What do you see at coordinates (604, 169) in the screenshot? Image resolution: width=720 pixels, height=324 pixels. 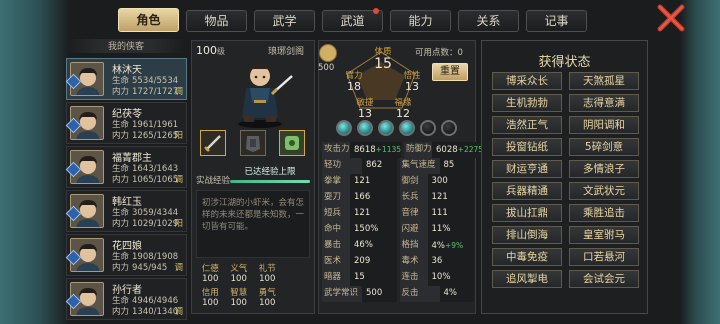 I see `status-badge: 多情浪子` at bounding box center [604, 169].